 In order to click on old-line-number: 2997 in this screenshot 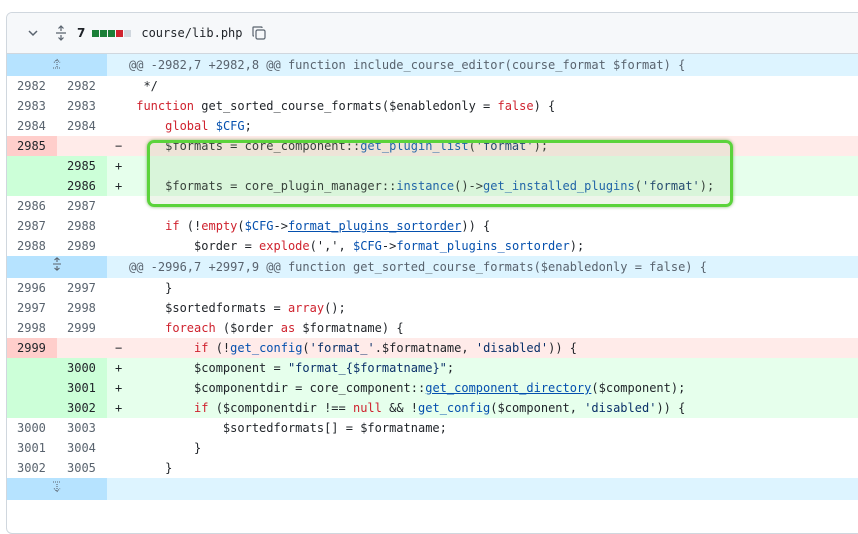, I will do `click(32, 308)`.